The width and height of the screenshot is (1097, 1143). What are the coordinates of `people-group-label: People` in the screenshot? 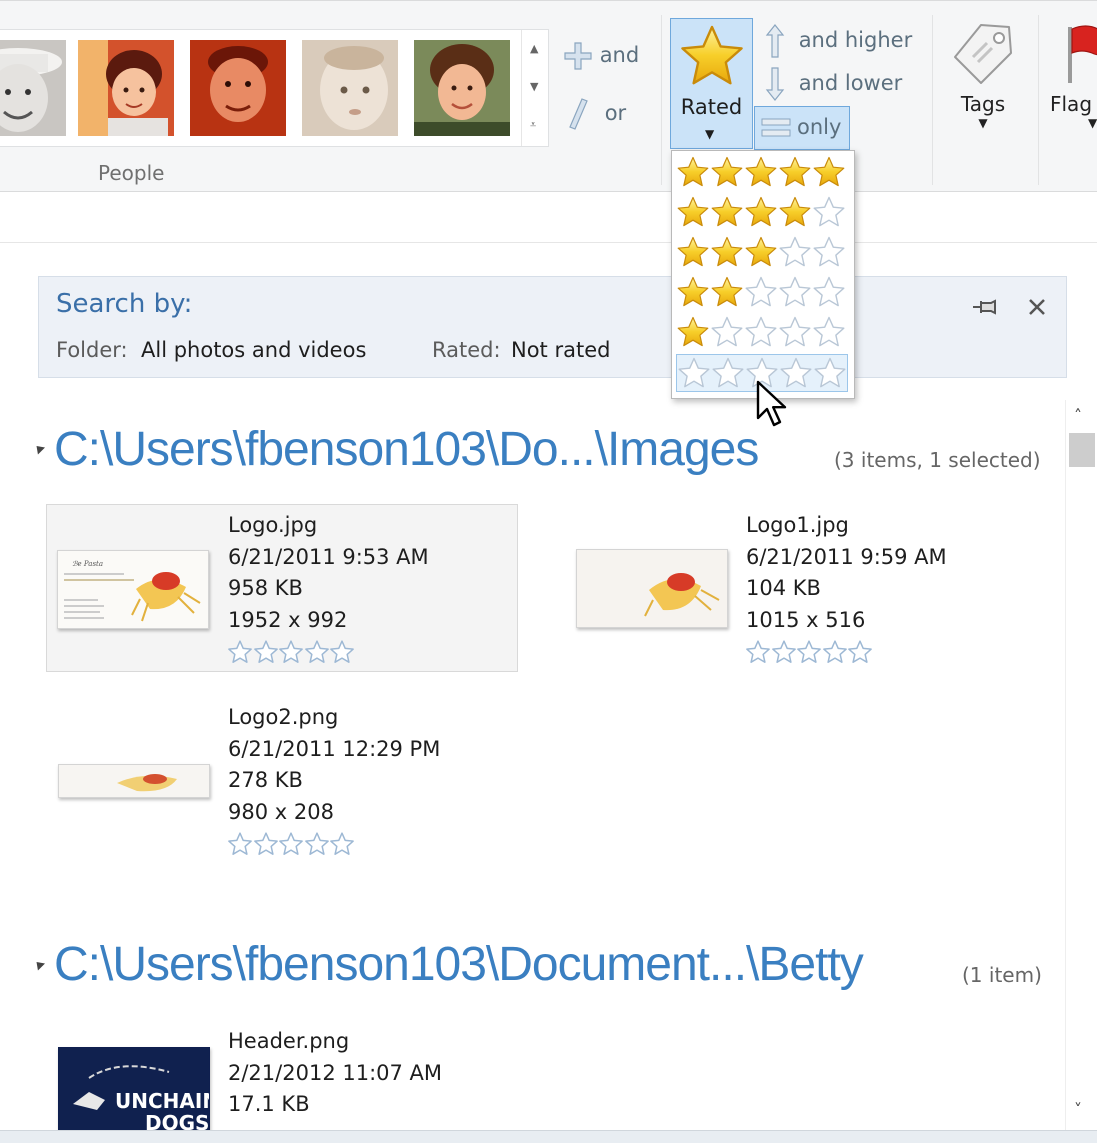 It's located at (131, 173).